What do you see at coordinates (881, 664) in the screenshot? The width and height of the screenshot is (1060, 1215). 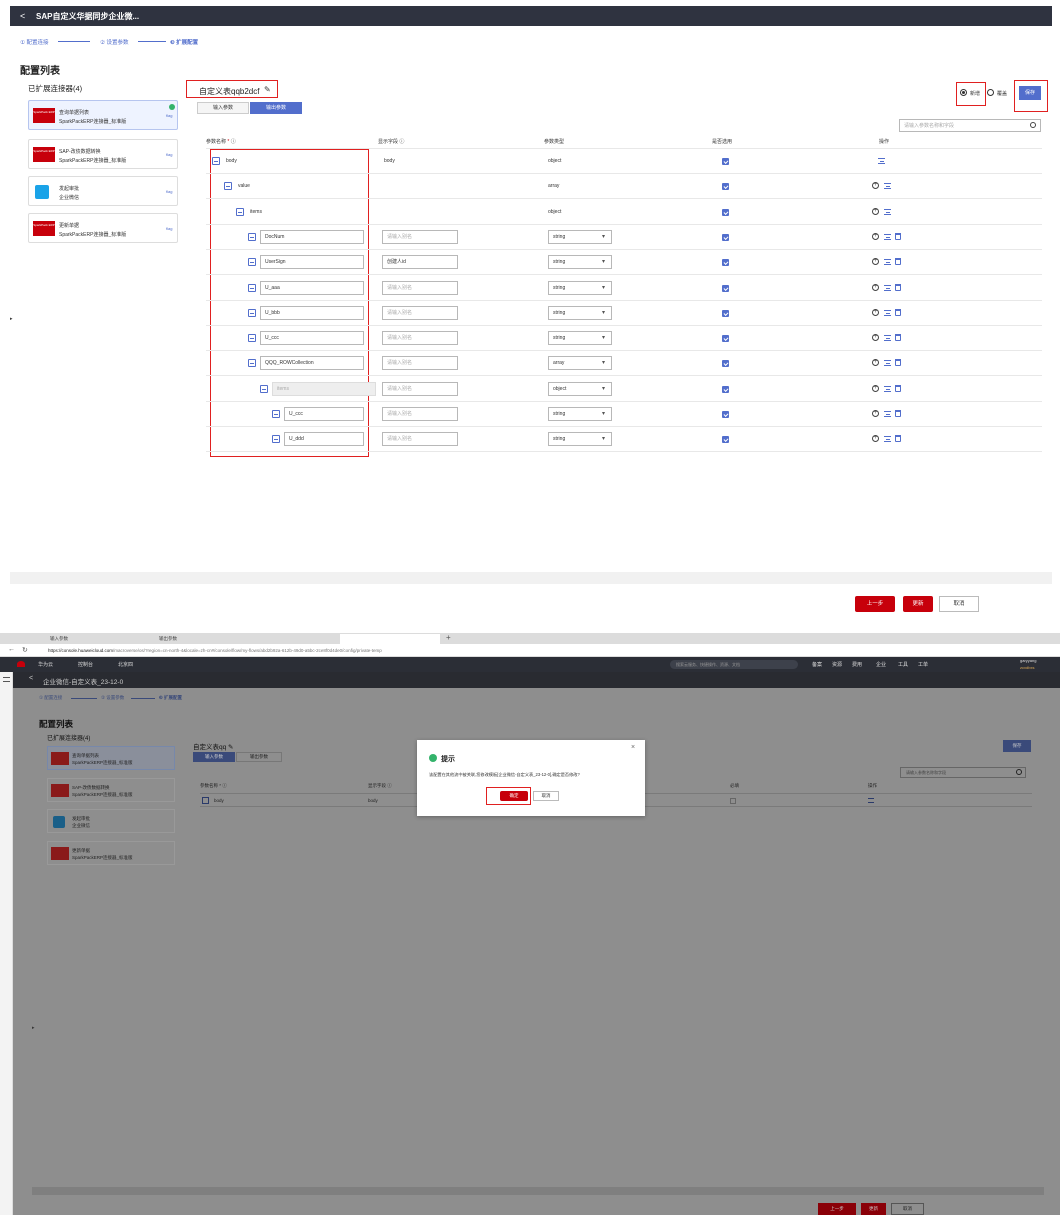 I see `nav-link: 企业` at bounding box center [881, 664].